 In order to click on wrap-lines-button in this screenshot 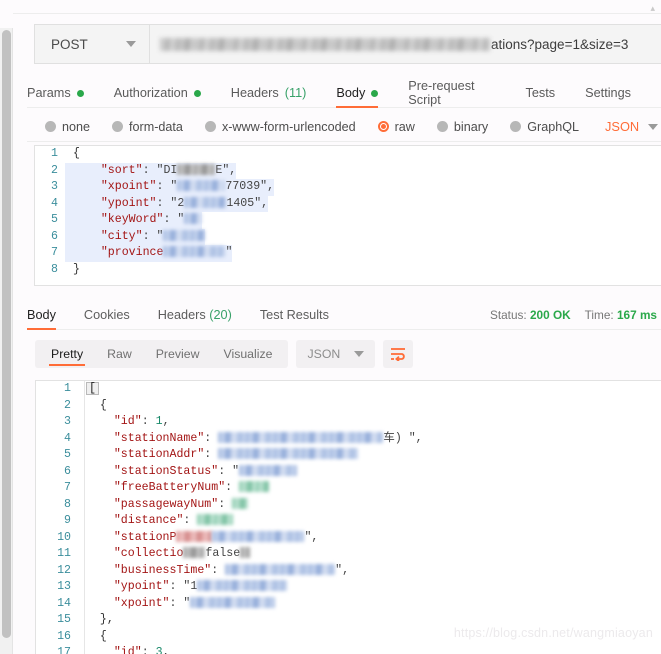, I will do `click(398, 354)`.